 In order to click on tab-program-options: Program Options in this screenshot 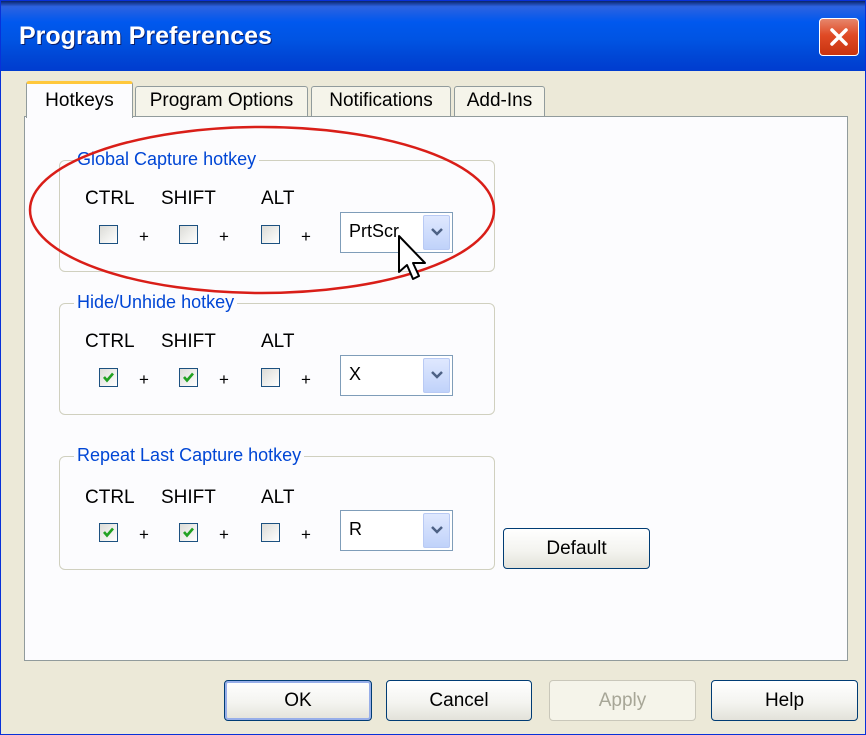, I will do `click(221, 101)`.